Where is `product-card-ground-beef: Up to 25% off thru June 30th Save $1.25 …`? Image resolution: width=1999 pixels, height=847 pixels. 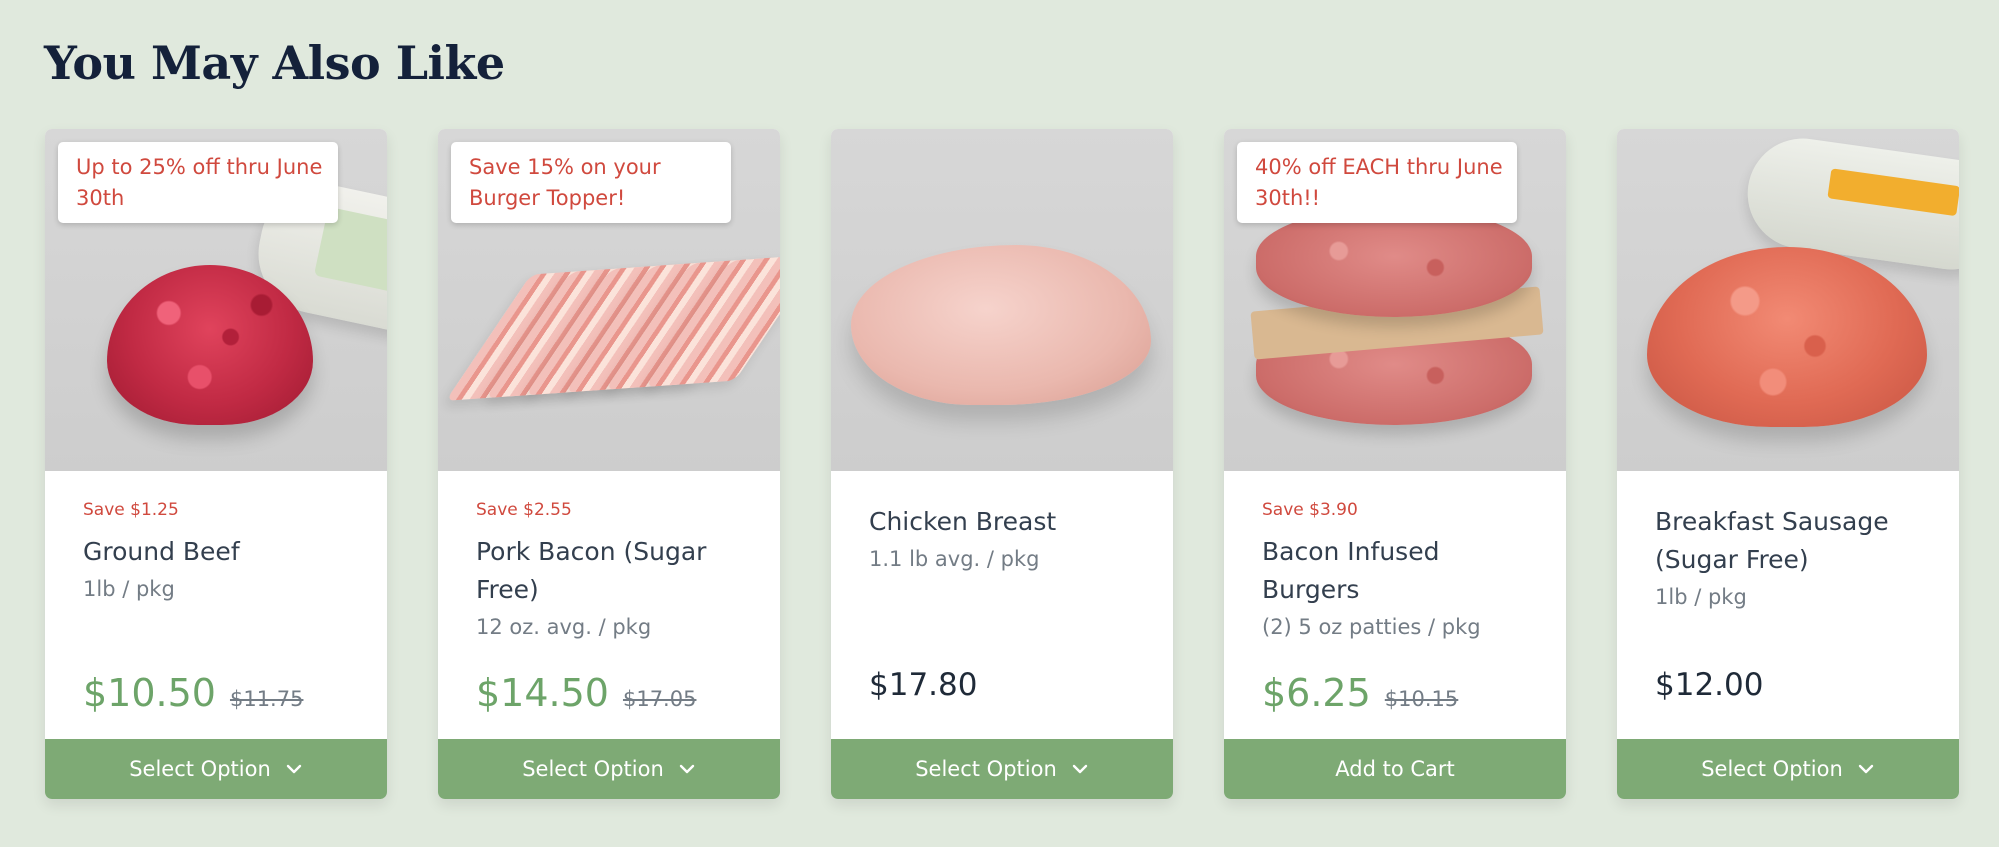 product-card-ground-beef: Up to 25% off thru June 30th Save $1.25 … is located at coordinates (216, 464).